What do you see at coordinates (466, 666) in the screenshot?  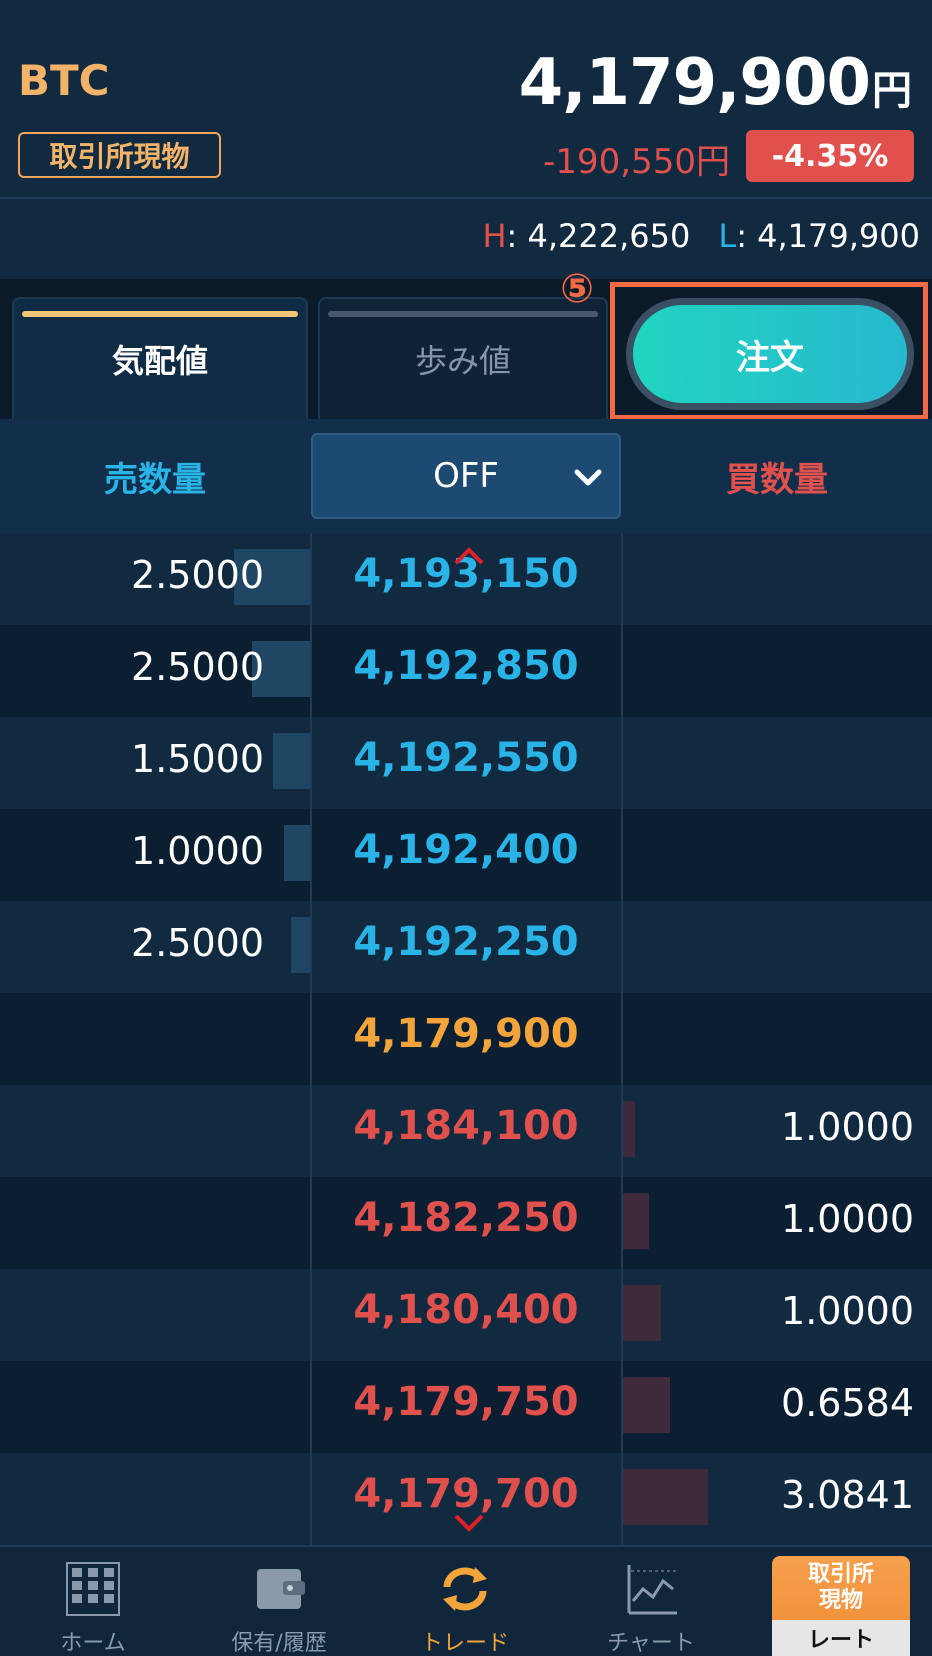 I see `ask-price: 4,192,850` at bounding box center [466, 666].